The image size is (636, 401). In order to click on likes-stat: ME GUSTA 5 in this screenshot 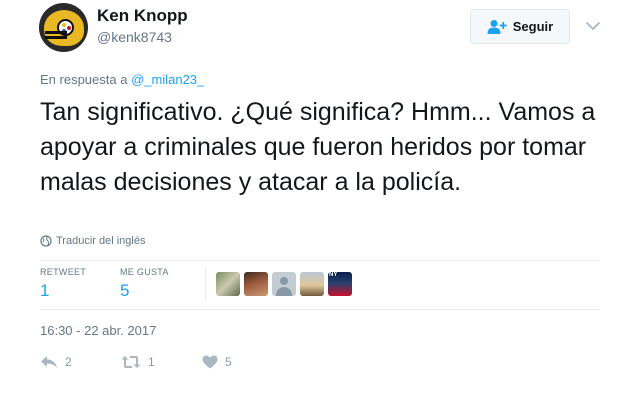, I will do `click(144, 284)`.